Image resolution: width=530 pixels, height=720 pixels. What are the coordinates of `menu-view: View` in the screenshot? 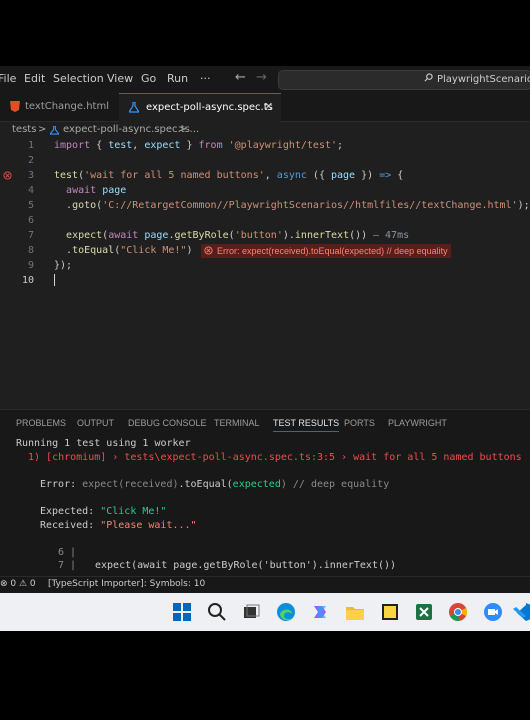 It's located at (120, 78).